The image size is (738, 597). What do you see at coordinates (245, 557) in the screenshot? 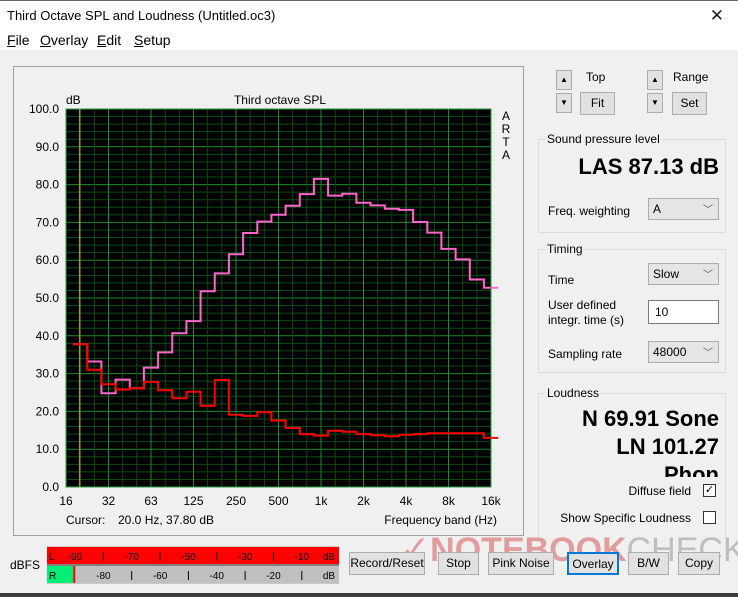
I see `meter-left-tick: -30` at bounding box center [245, 557].